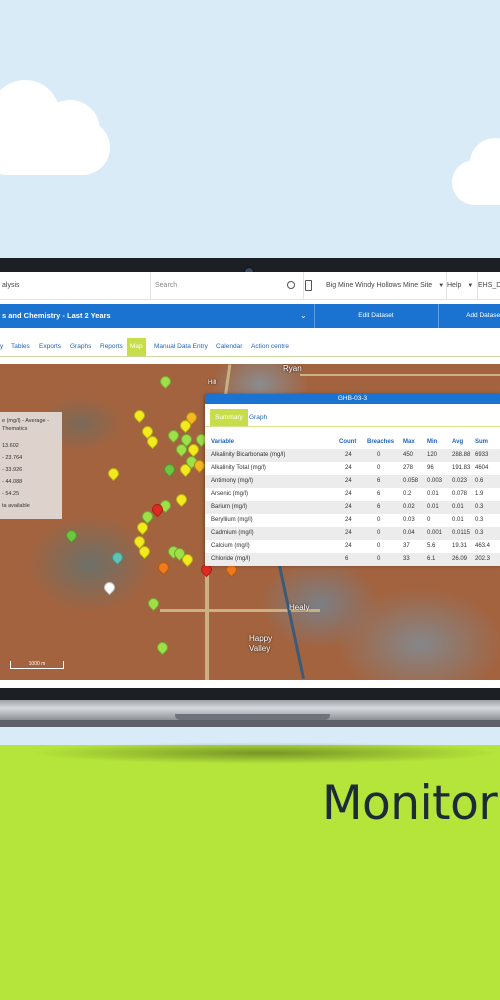  I want to click on map-label-hill: Hill, so click(212, 383).